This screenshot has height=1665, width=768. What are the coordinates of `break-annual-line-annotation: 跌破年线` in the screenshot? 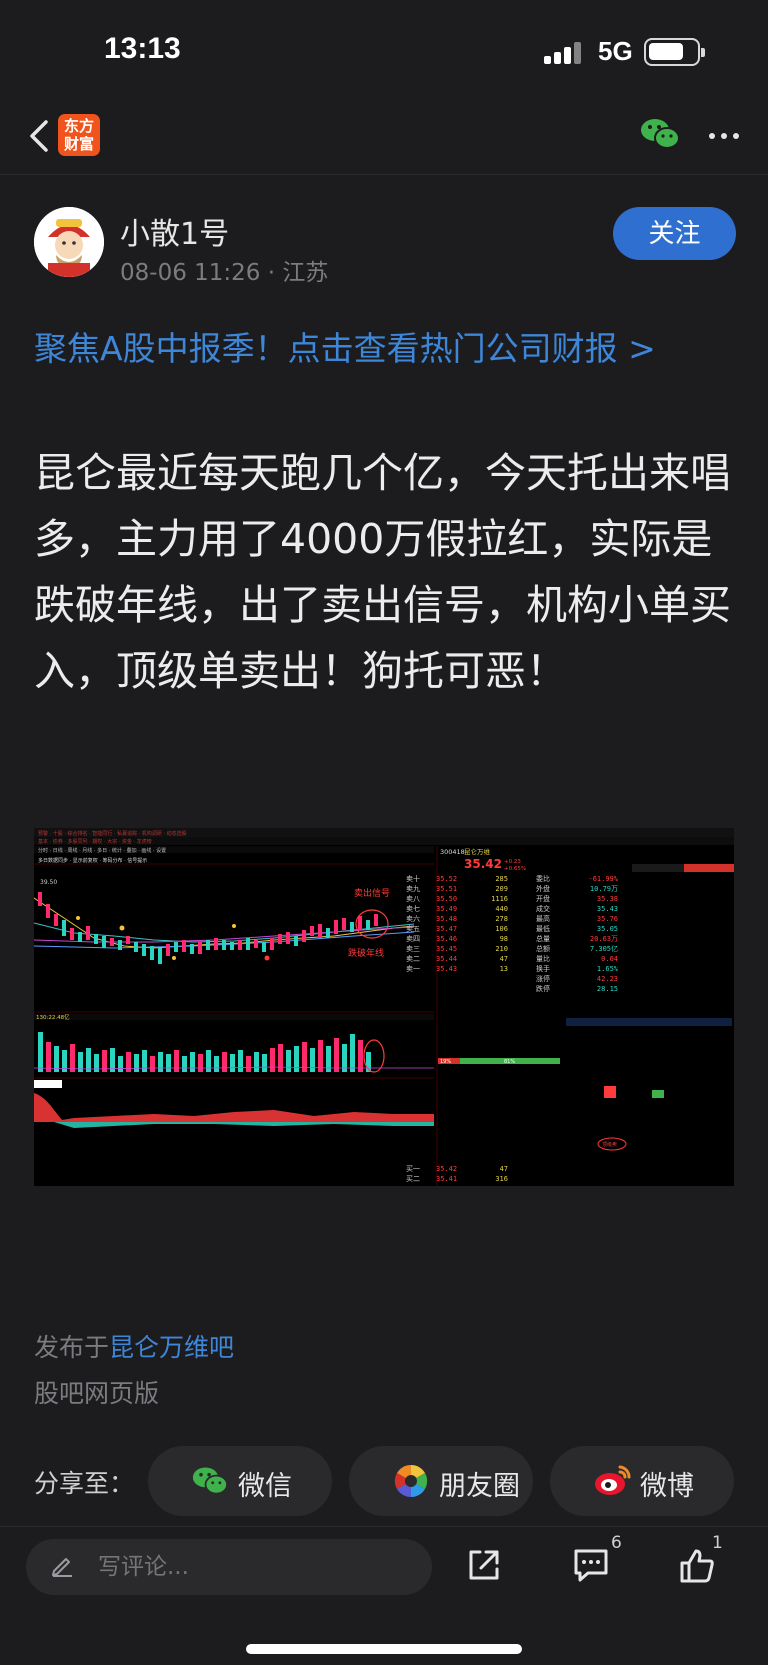 It's located at (366, 953).